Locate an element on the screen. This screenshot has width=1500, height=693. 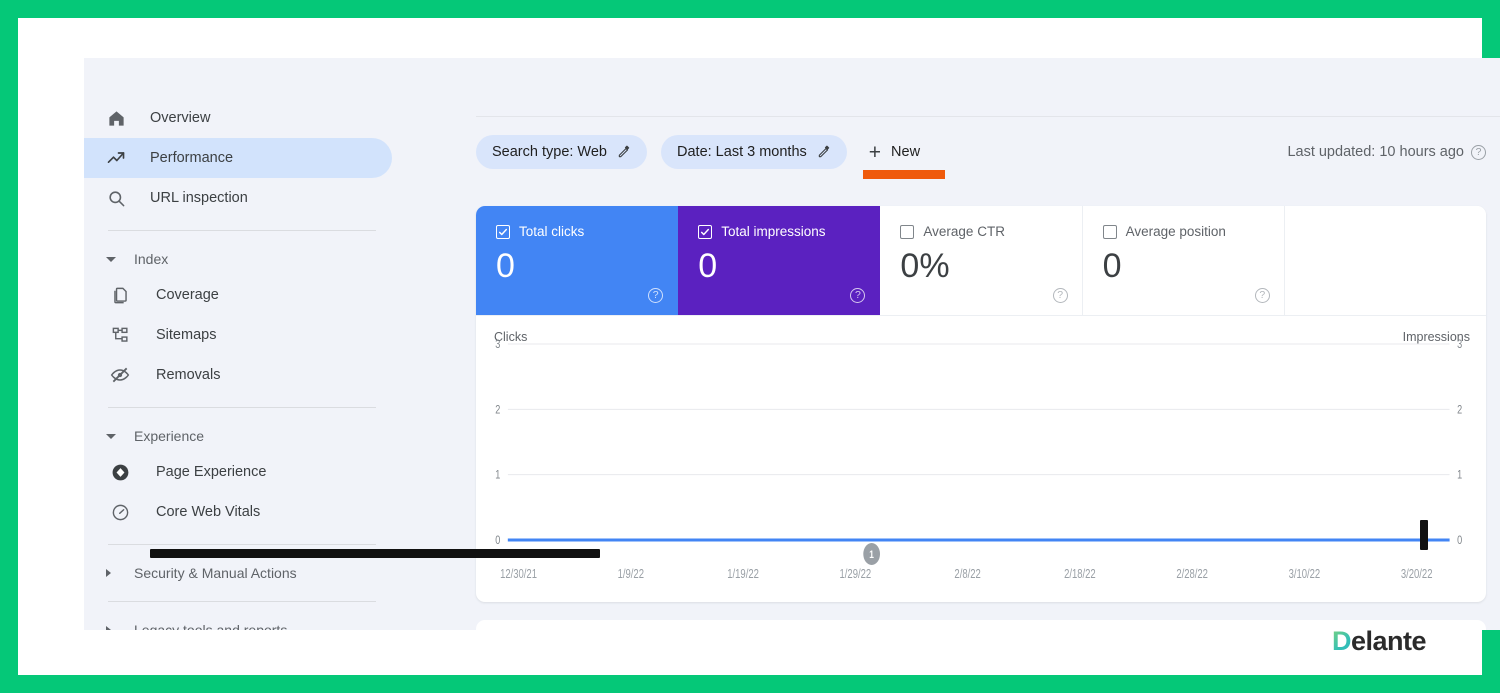
metric-label: Average position is located at coordinates (1175, 231).